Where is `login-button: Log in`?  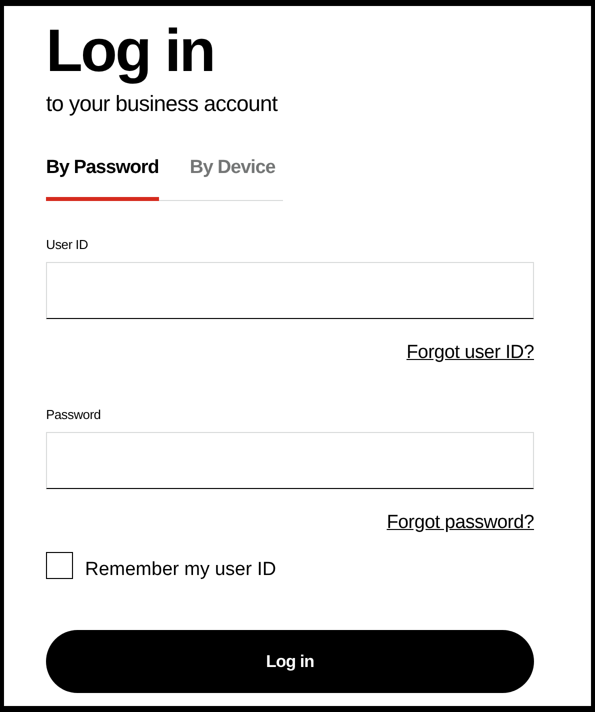 login-button: Log in is located at coordinates (290, 661).